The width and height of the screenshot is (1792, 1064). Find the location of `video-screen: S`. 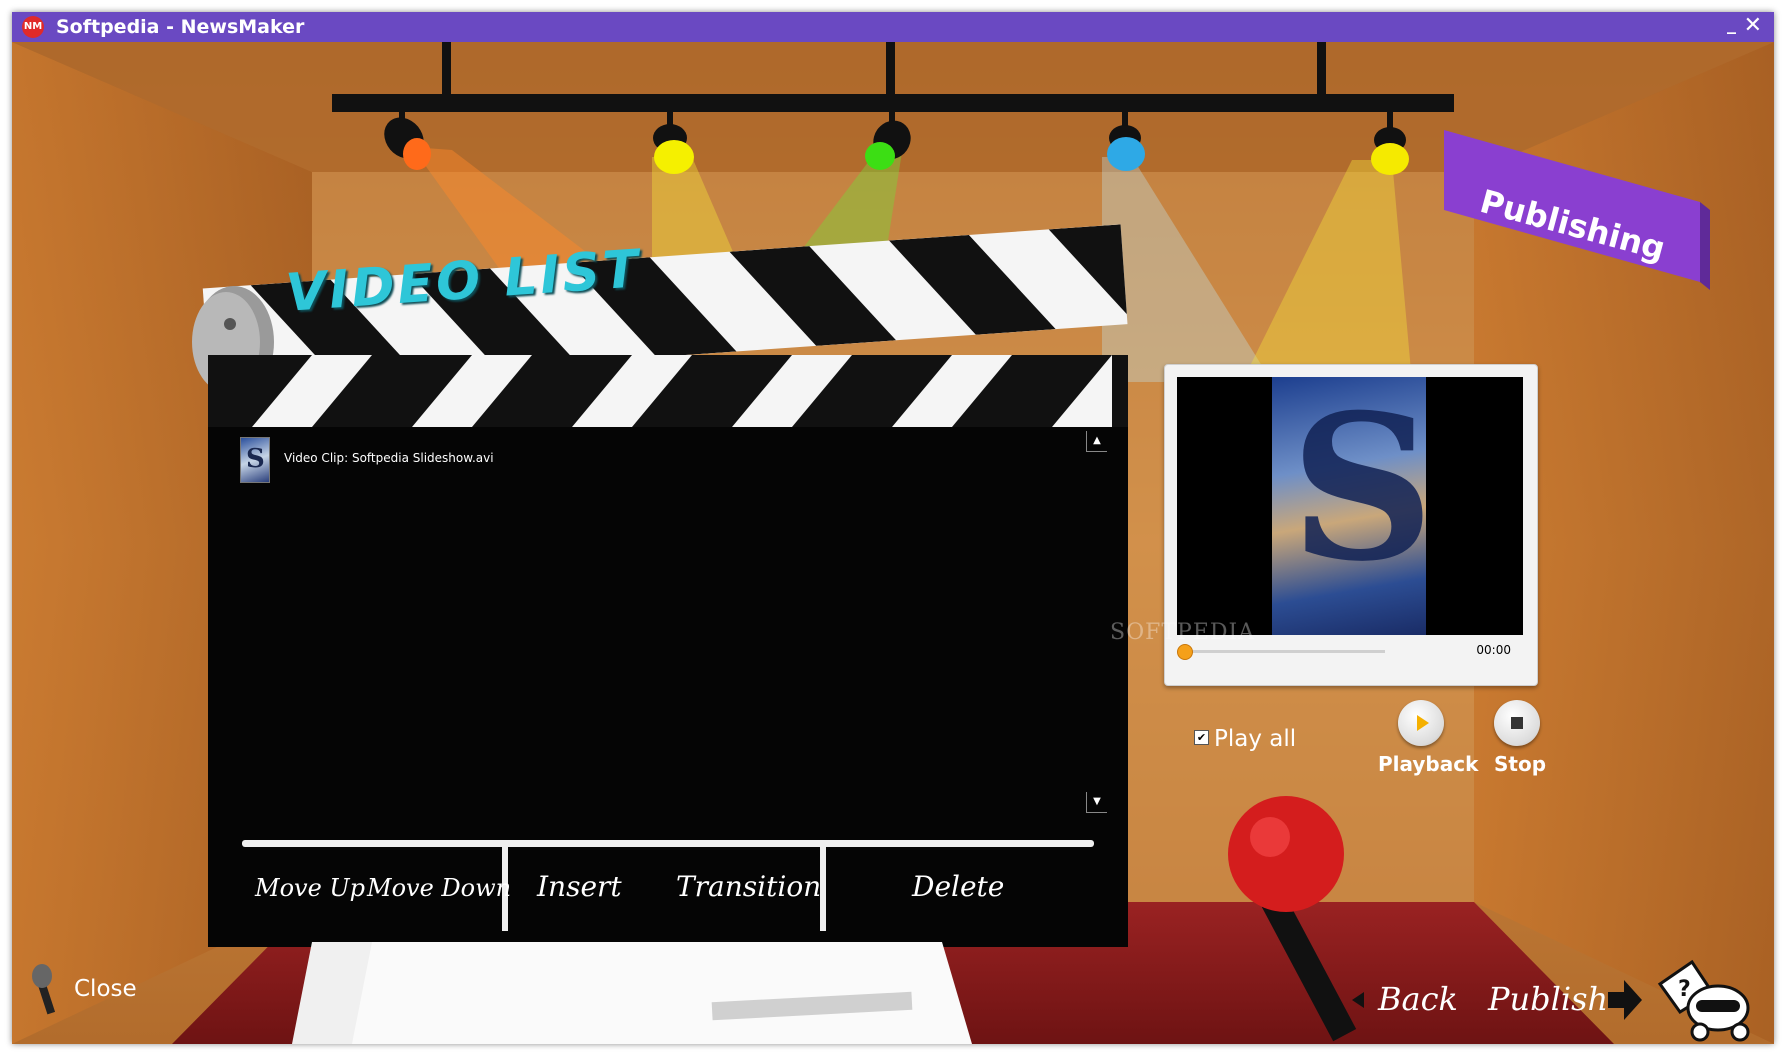

video-screen: S is located at coordinates (1350, 506).